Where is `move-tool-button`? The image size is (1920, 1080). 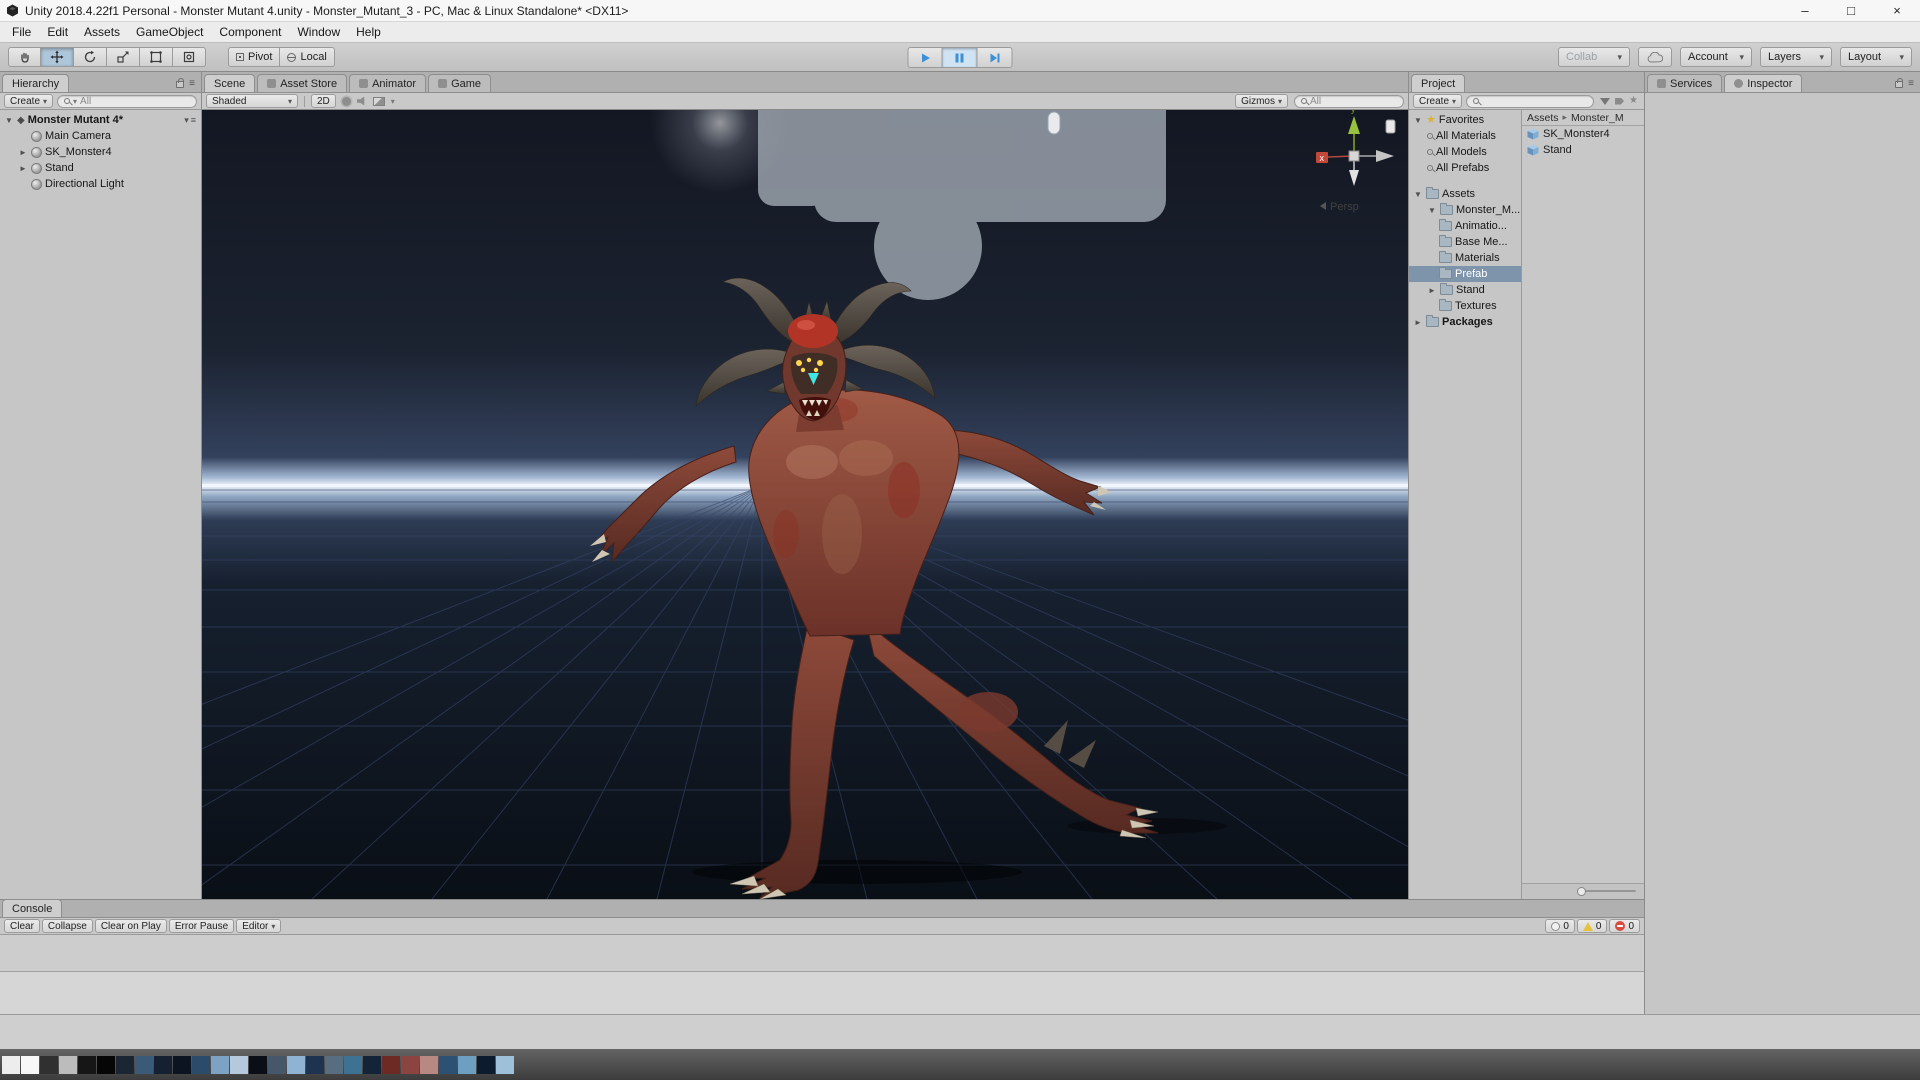 move-tool-button is located at coordinates (57, 57).